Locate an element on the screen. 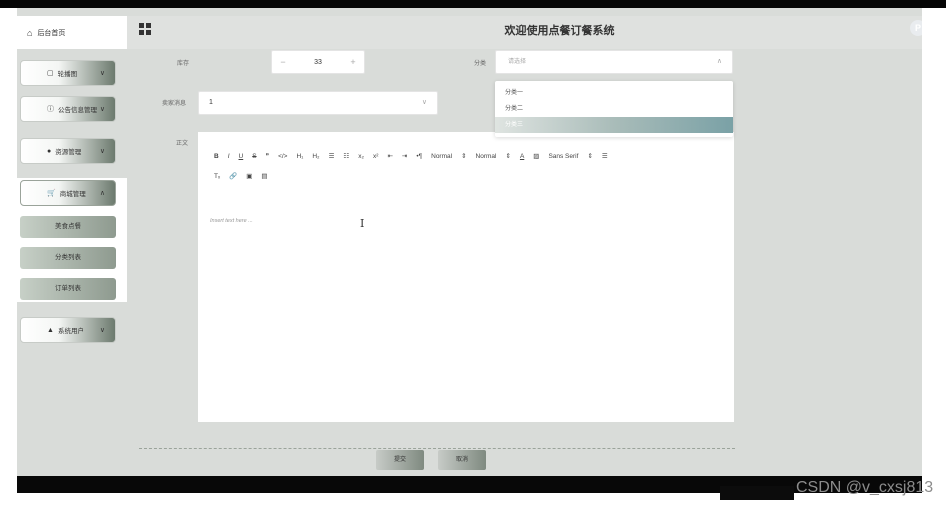  sidebar-sub-category: 分类列表 is located at coordinates (68, 258).